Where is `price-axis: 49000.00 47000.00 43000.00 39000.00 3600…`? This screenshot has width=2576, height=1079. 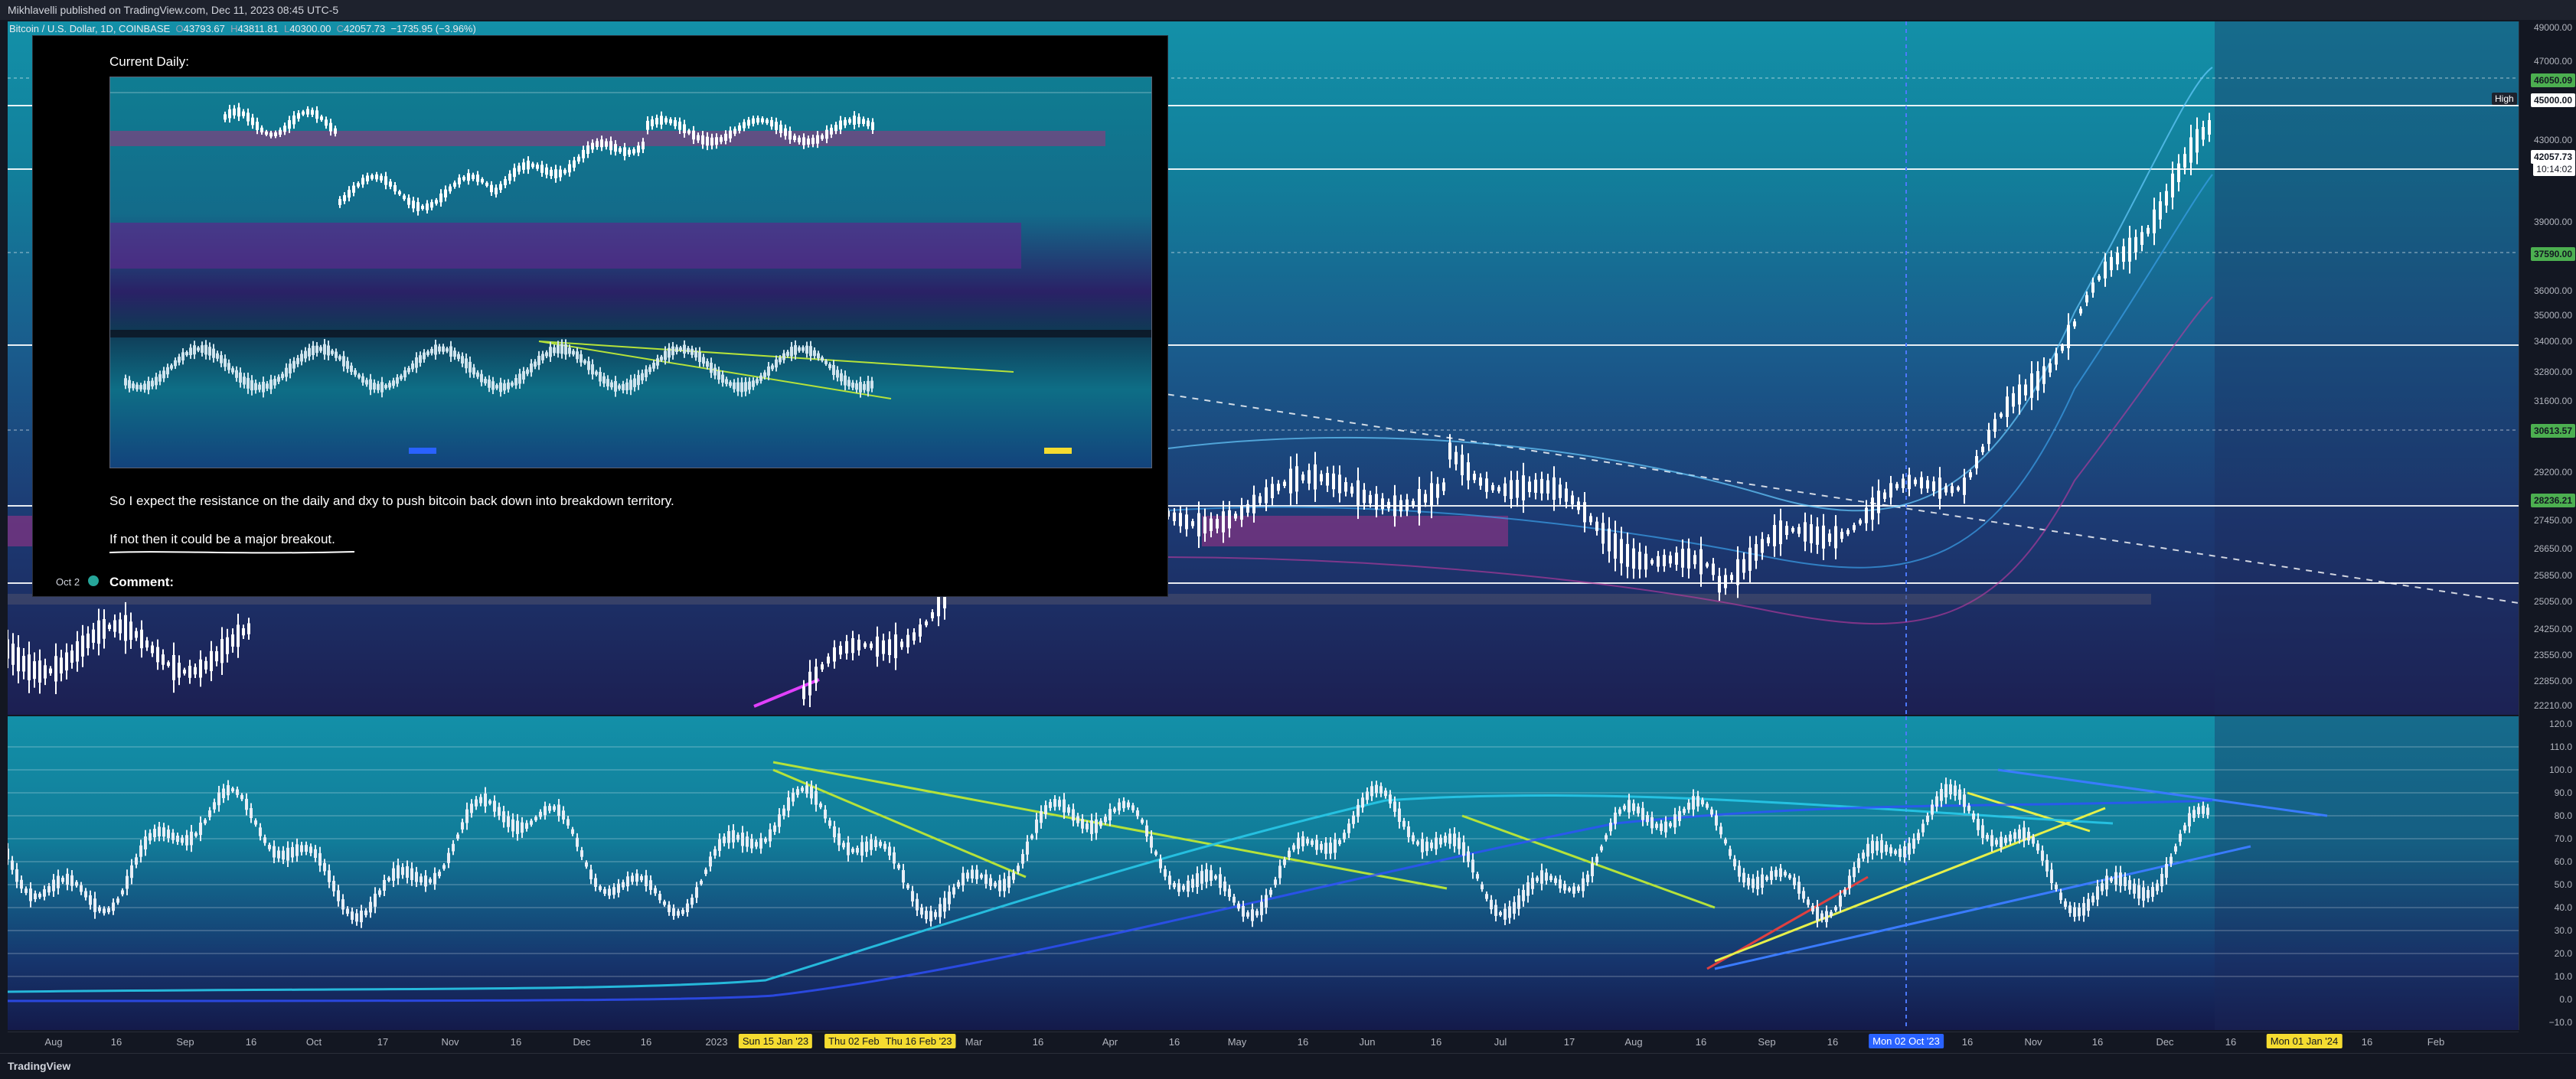 price-axis: 49000.00 47000.00 43000.00 39000.00 3600… is located at coordinates (2547, 525).